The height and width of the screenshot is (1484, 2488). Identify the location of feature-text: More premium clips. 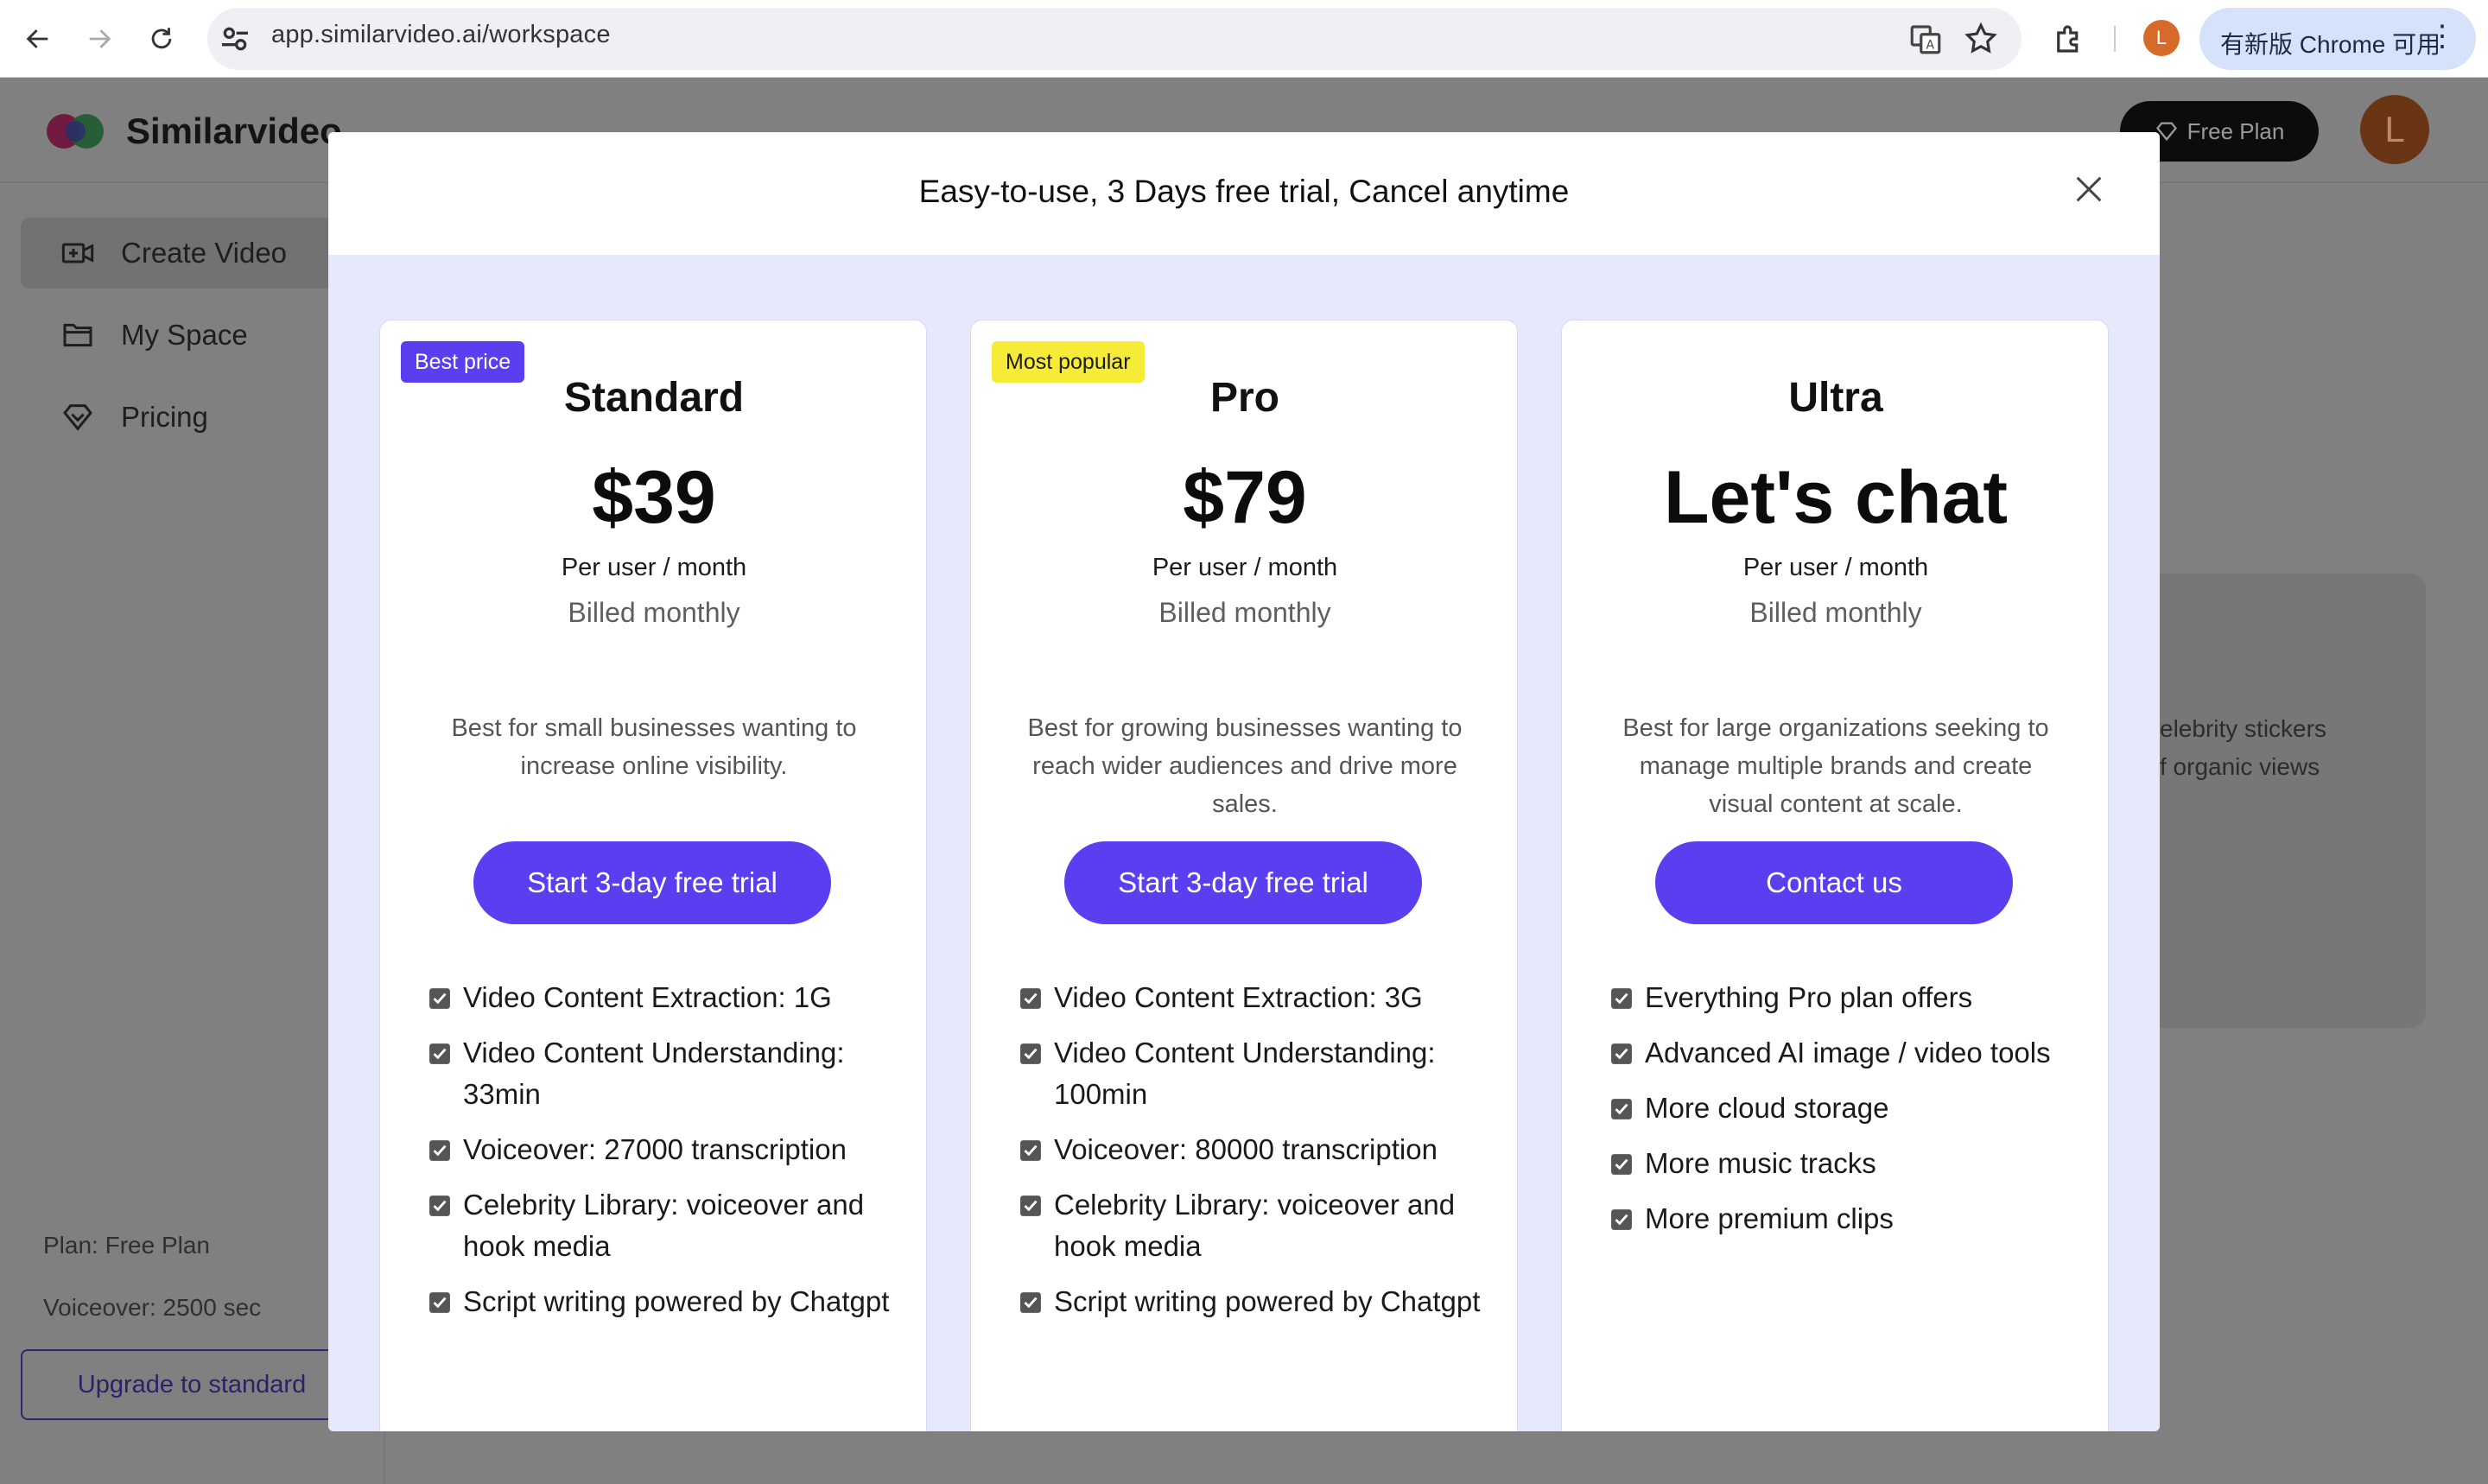
(1769, 1218).